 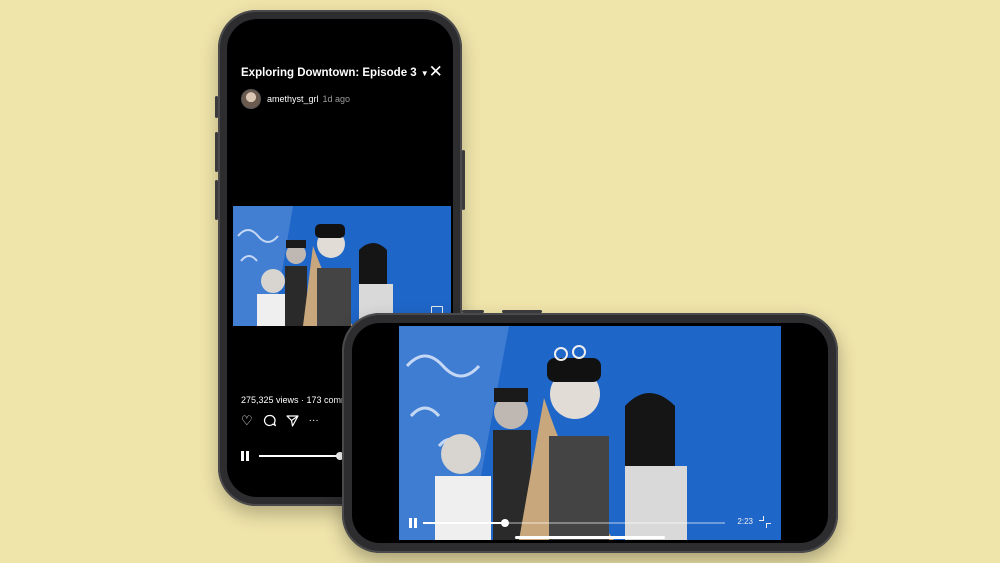 What do you see at coordinates (590, 537) in the screenshot?
I see `home-indicator` at bounding box center [590, 537].